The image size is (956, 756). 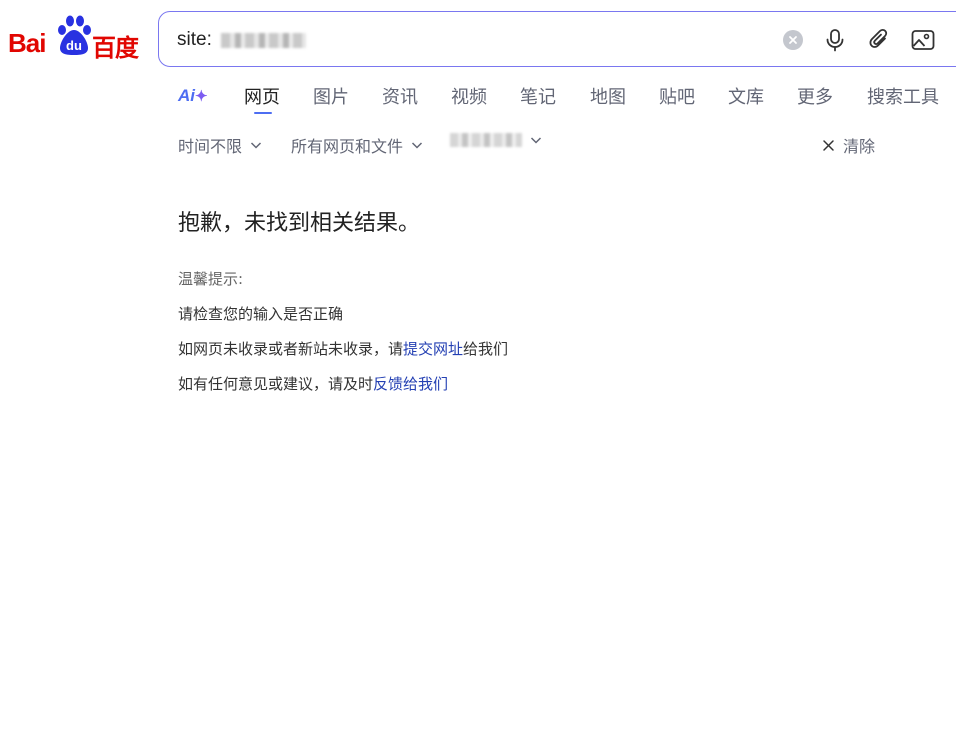 I want to click on tab-images: 图片, so click(x=331, y=96).